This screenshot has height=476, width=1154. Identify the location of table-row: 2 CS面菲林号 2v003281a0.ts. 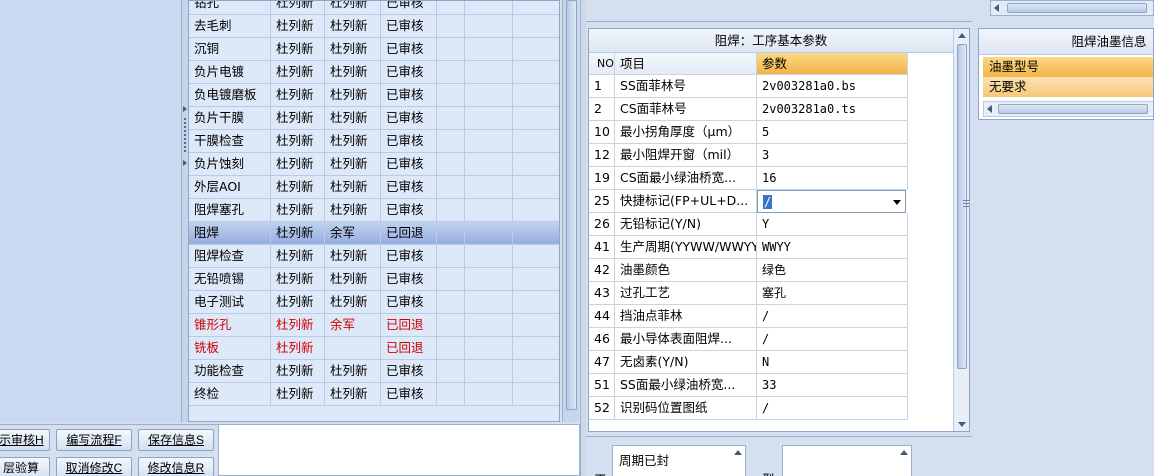
(771, 109).